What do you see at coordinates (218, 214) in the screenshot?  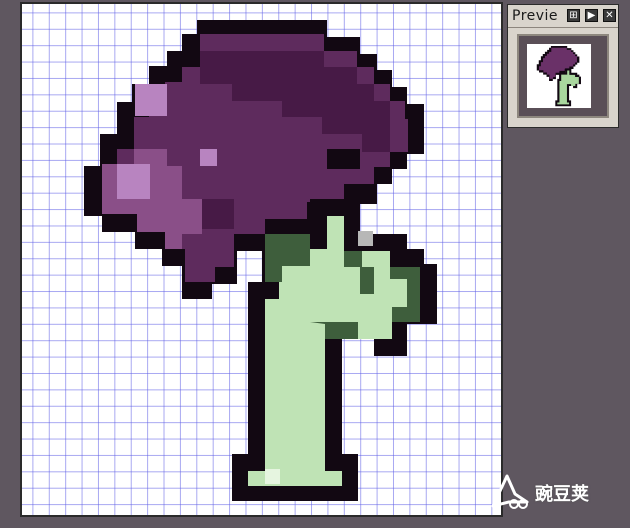 I see `cap-spot` at bounding box center [218, 214].